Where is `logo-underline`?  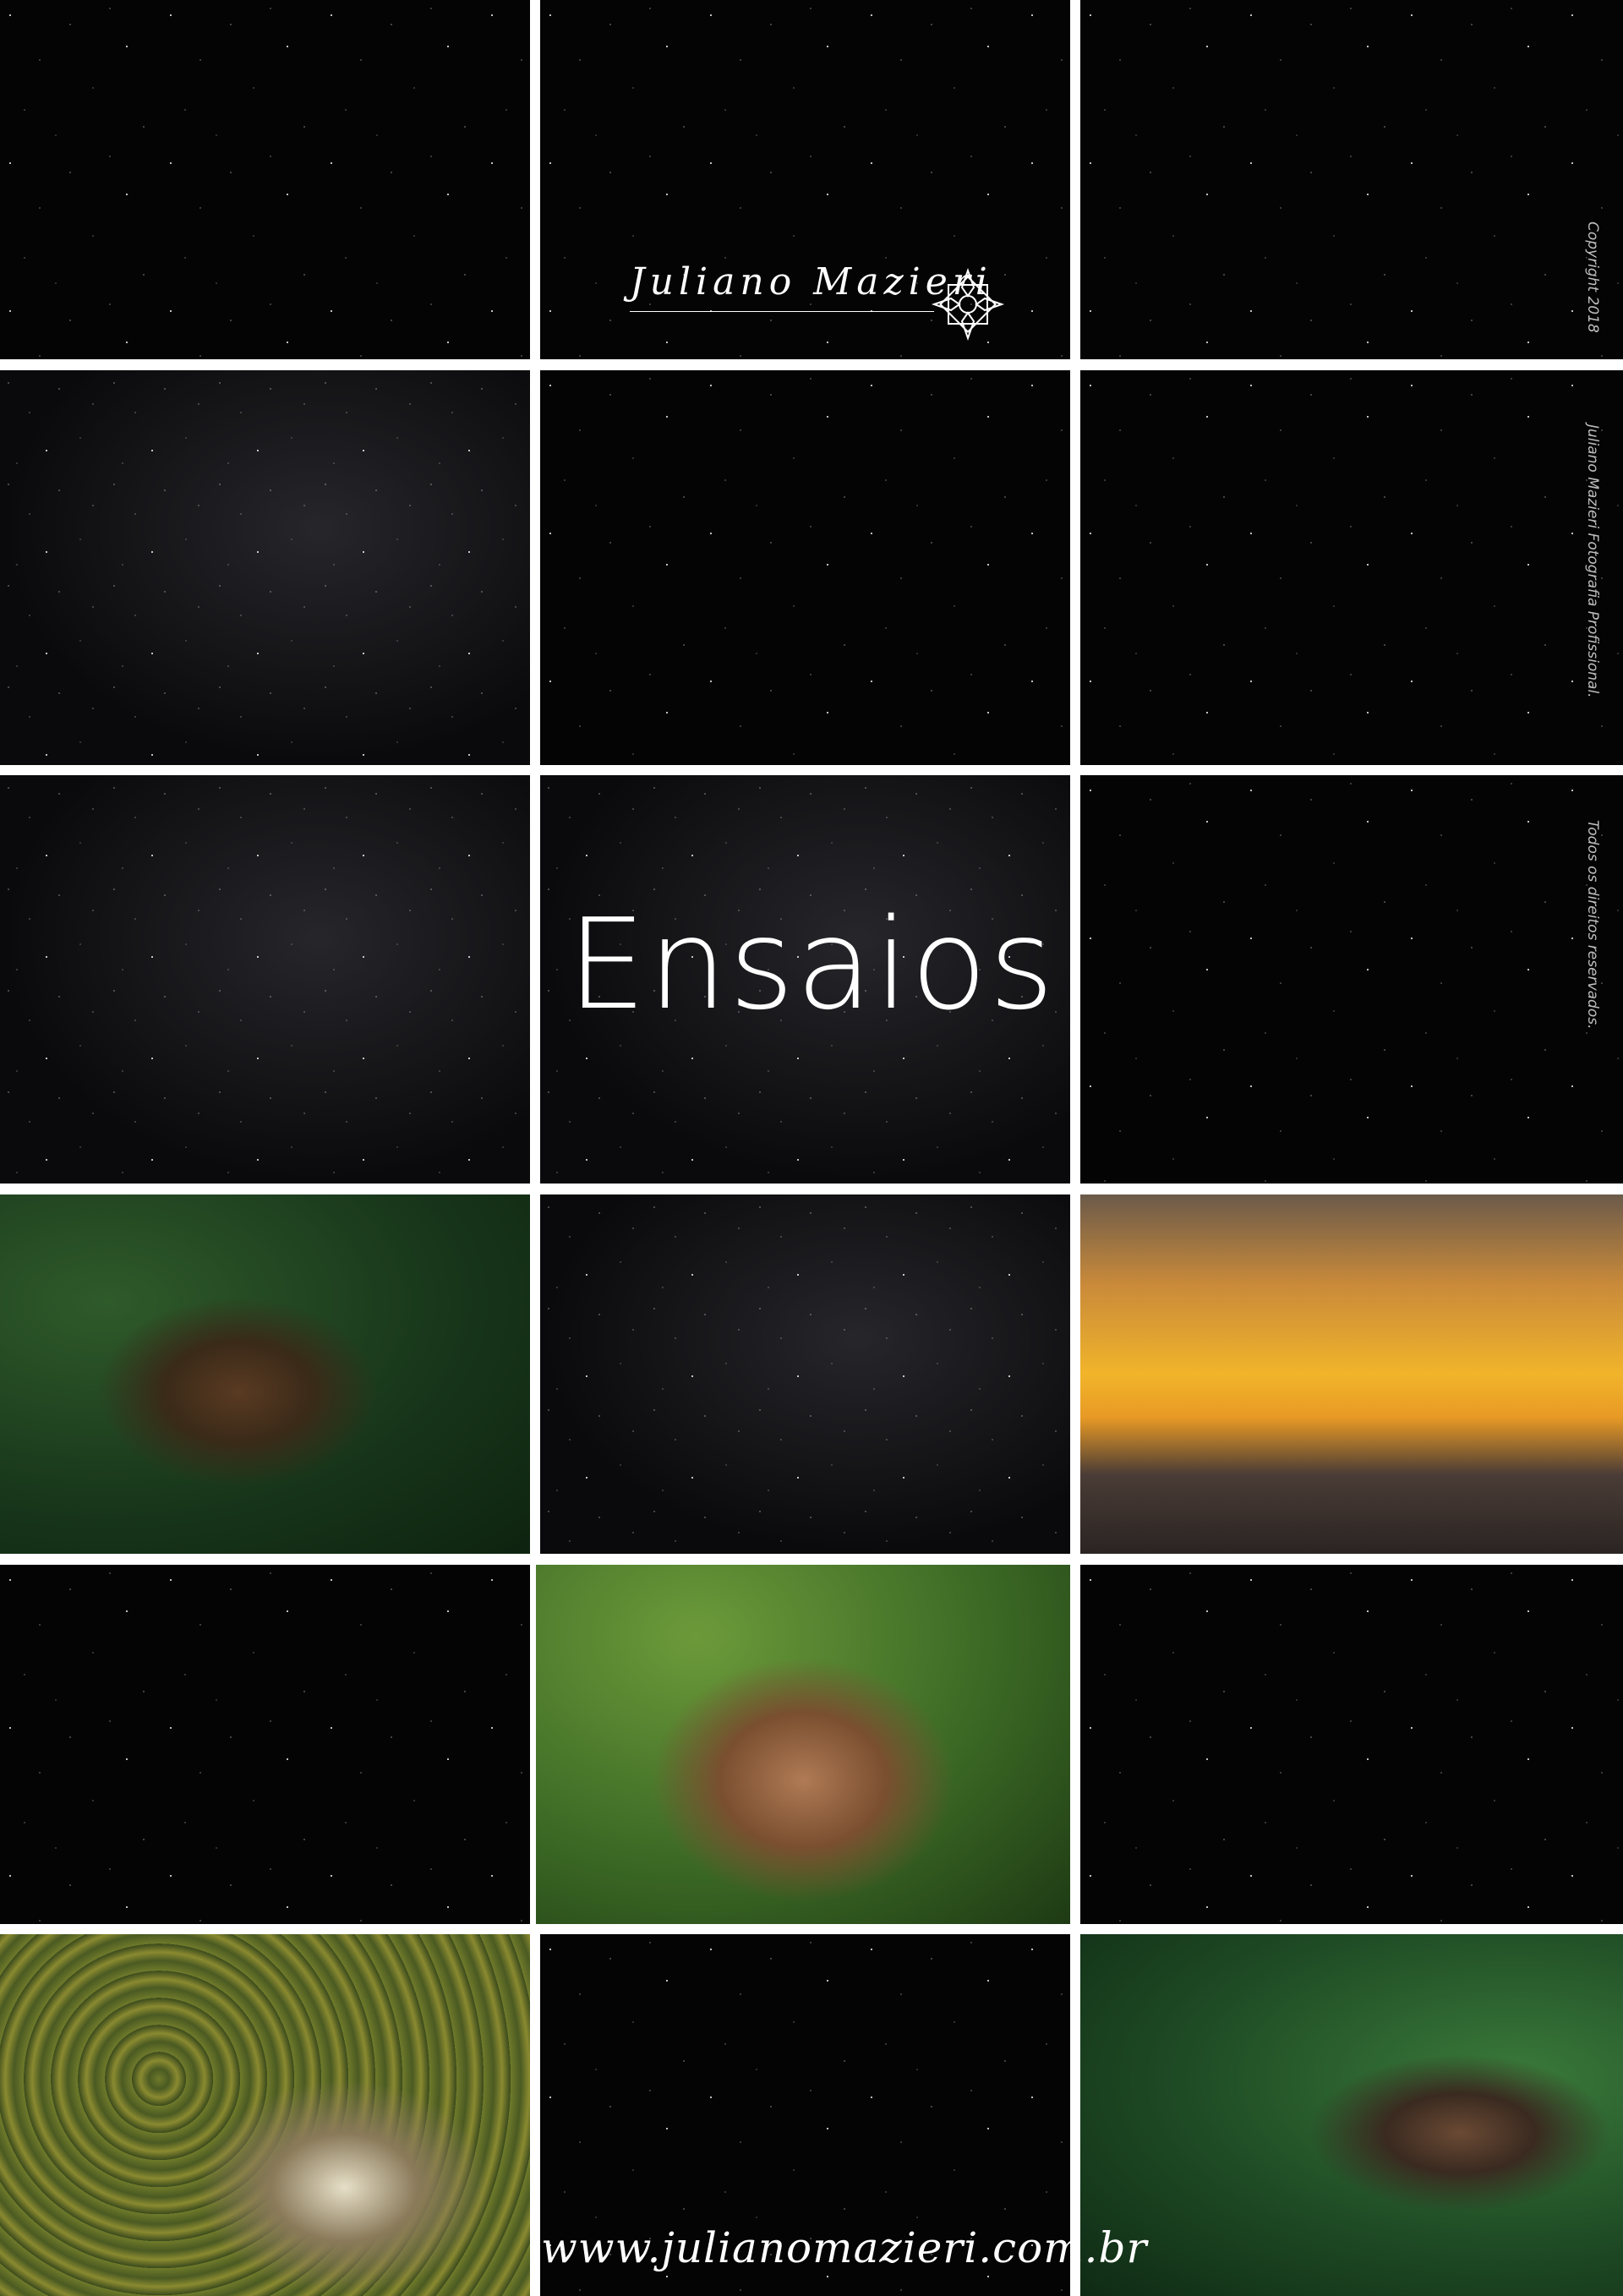
logo-underline is located at coordinates (782, 311).